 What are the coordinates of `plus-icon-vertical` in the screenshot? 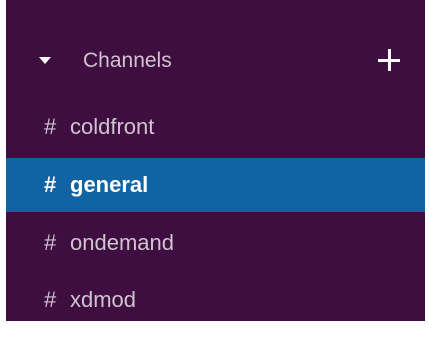 It's located at (389, 60).